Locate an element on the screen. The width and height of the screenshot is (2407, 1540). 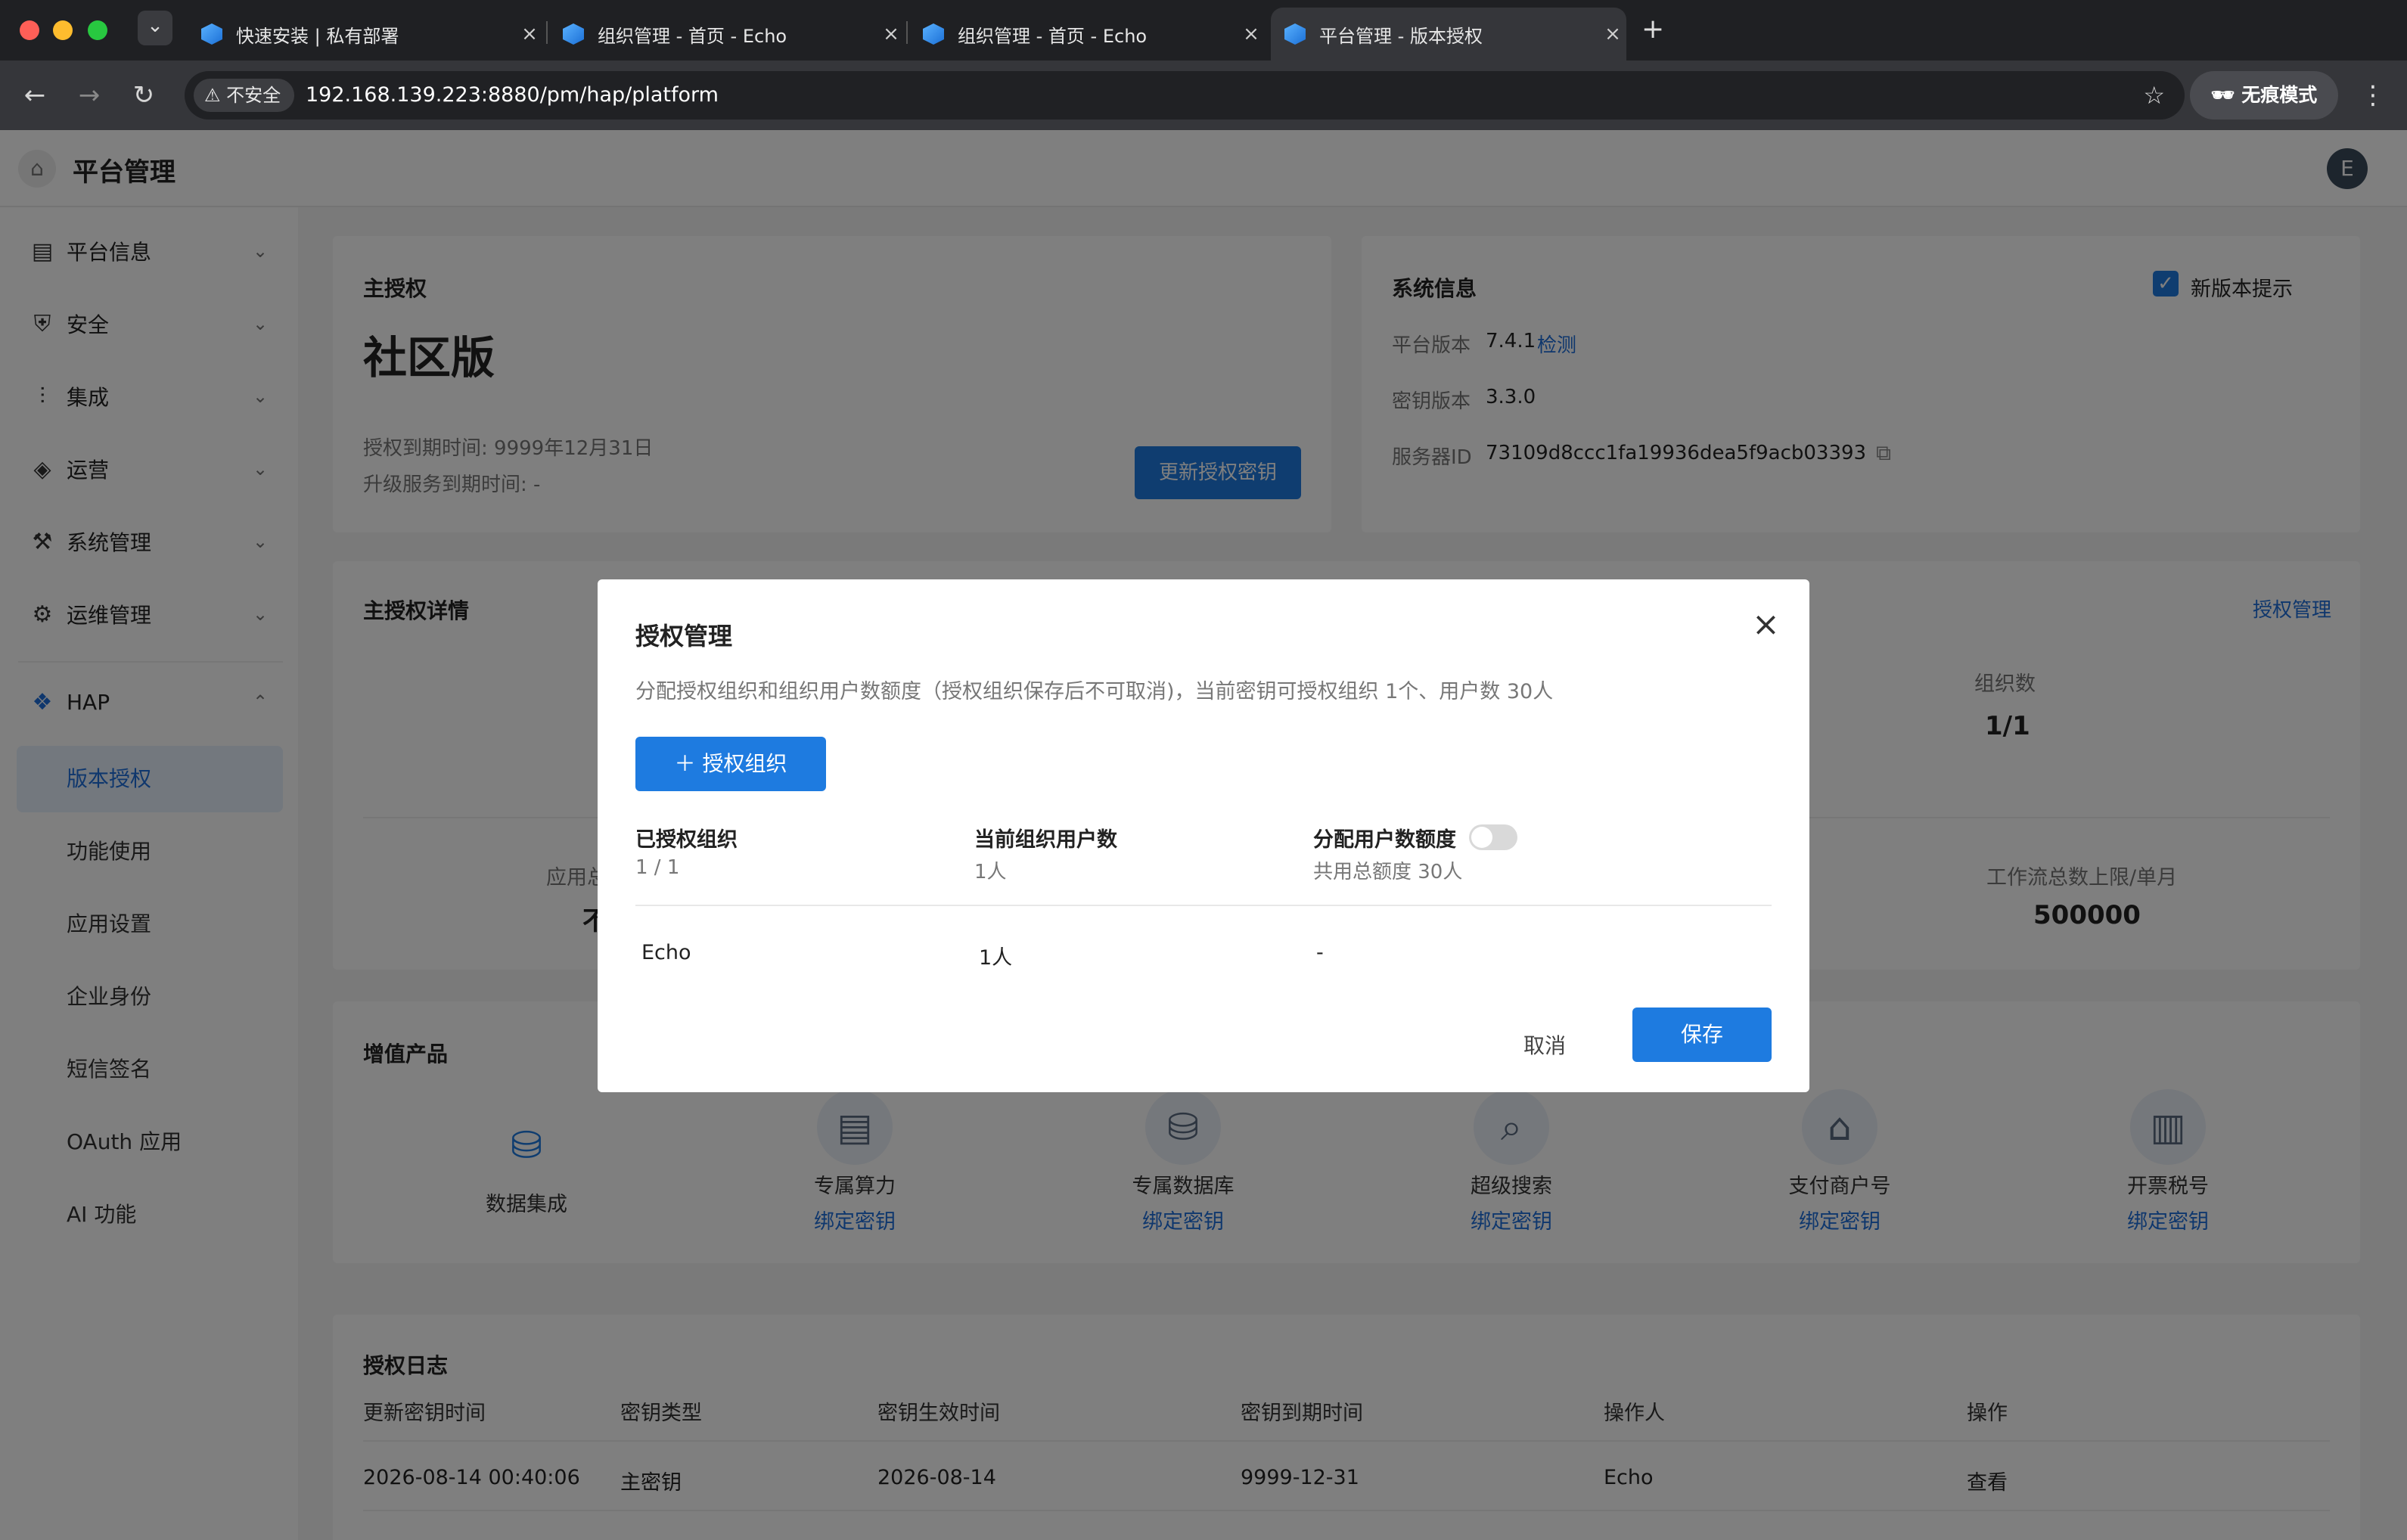
authorized-org-count: 1 / 1 is located at coordinates (657, 867).